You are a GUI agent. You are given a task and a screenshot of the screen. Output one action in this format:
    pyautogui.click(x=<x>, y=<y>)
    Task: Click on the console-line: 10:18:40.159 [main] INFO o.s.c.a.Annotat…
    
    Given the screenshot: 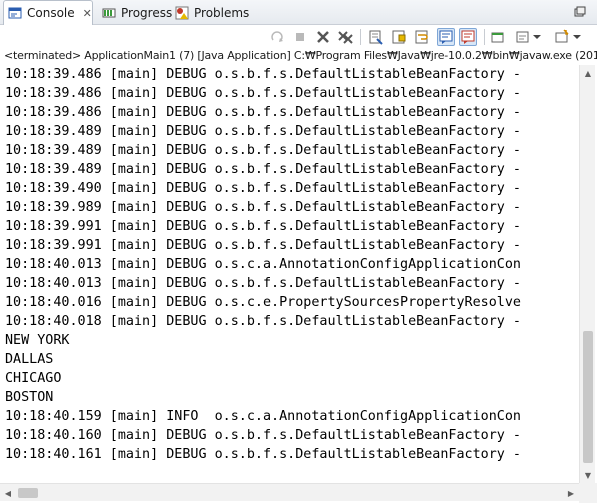 What is the action you would take?
    pyautogui.click(x=263, y=416)
    